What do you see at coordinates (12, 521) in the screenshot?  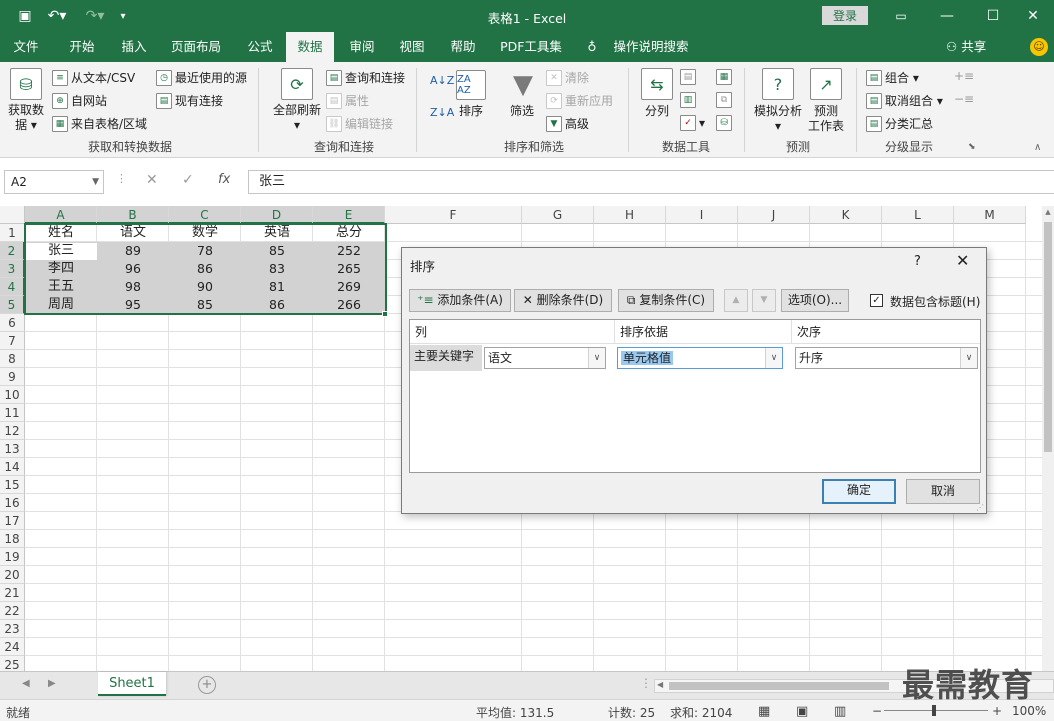 I see `row-header-17: 17` at bounding box center [12, 521].